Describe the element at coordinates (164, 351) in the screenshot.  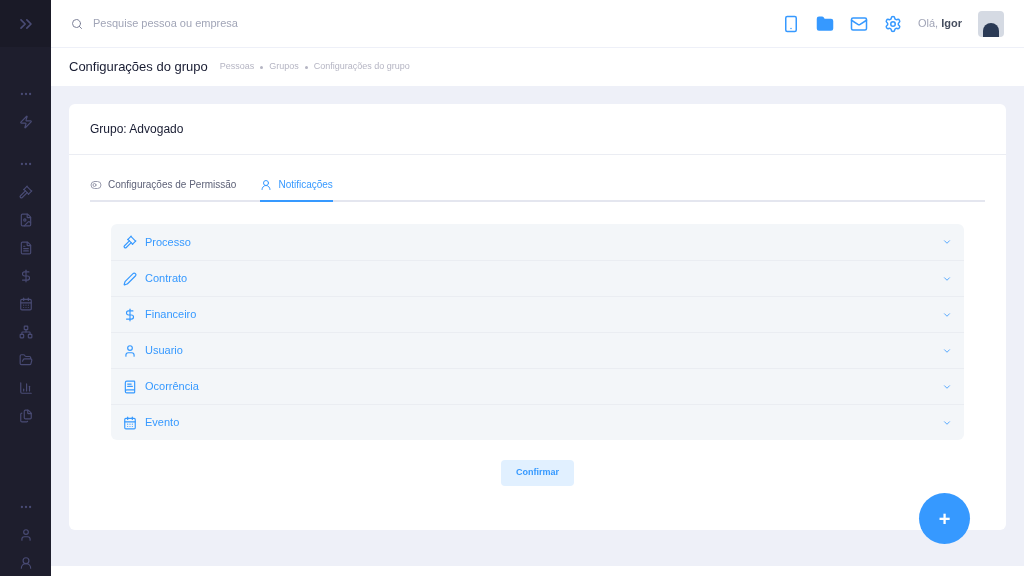
I see `section-label: Usuario` at that location.